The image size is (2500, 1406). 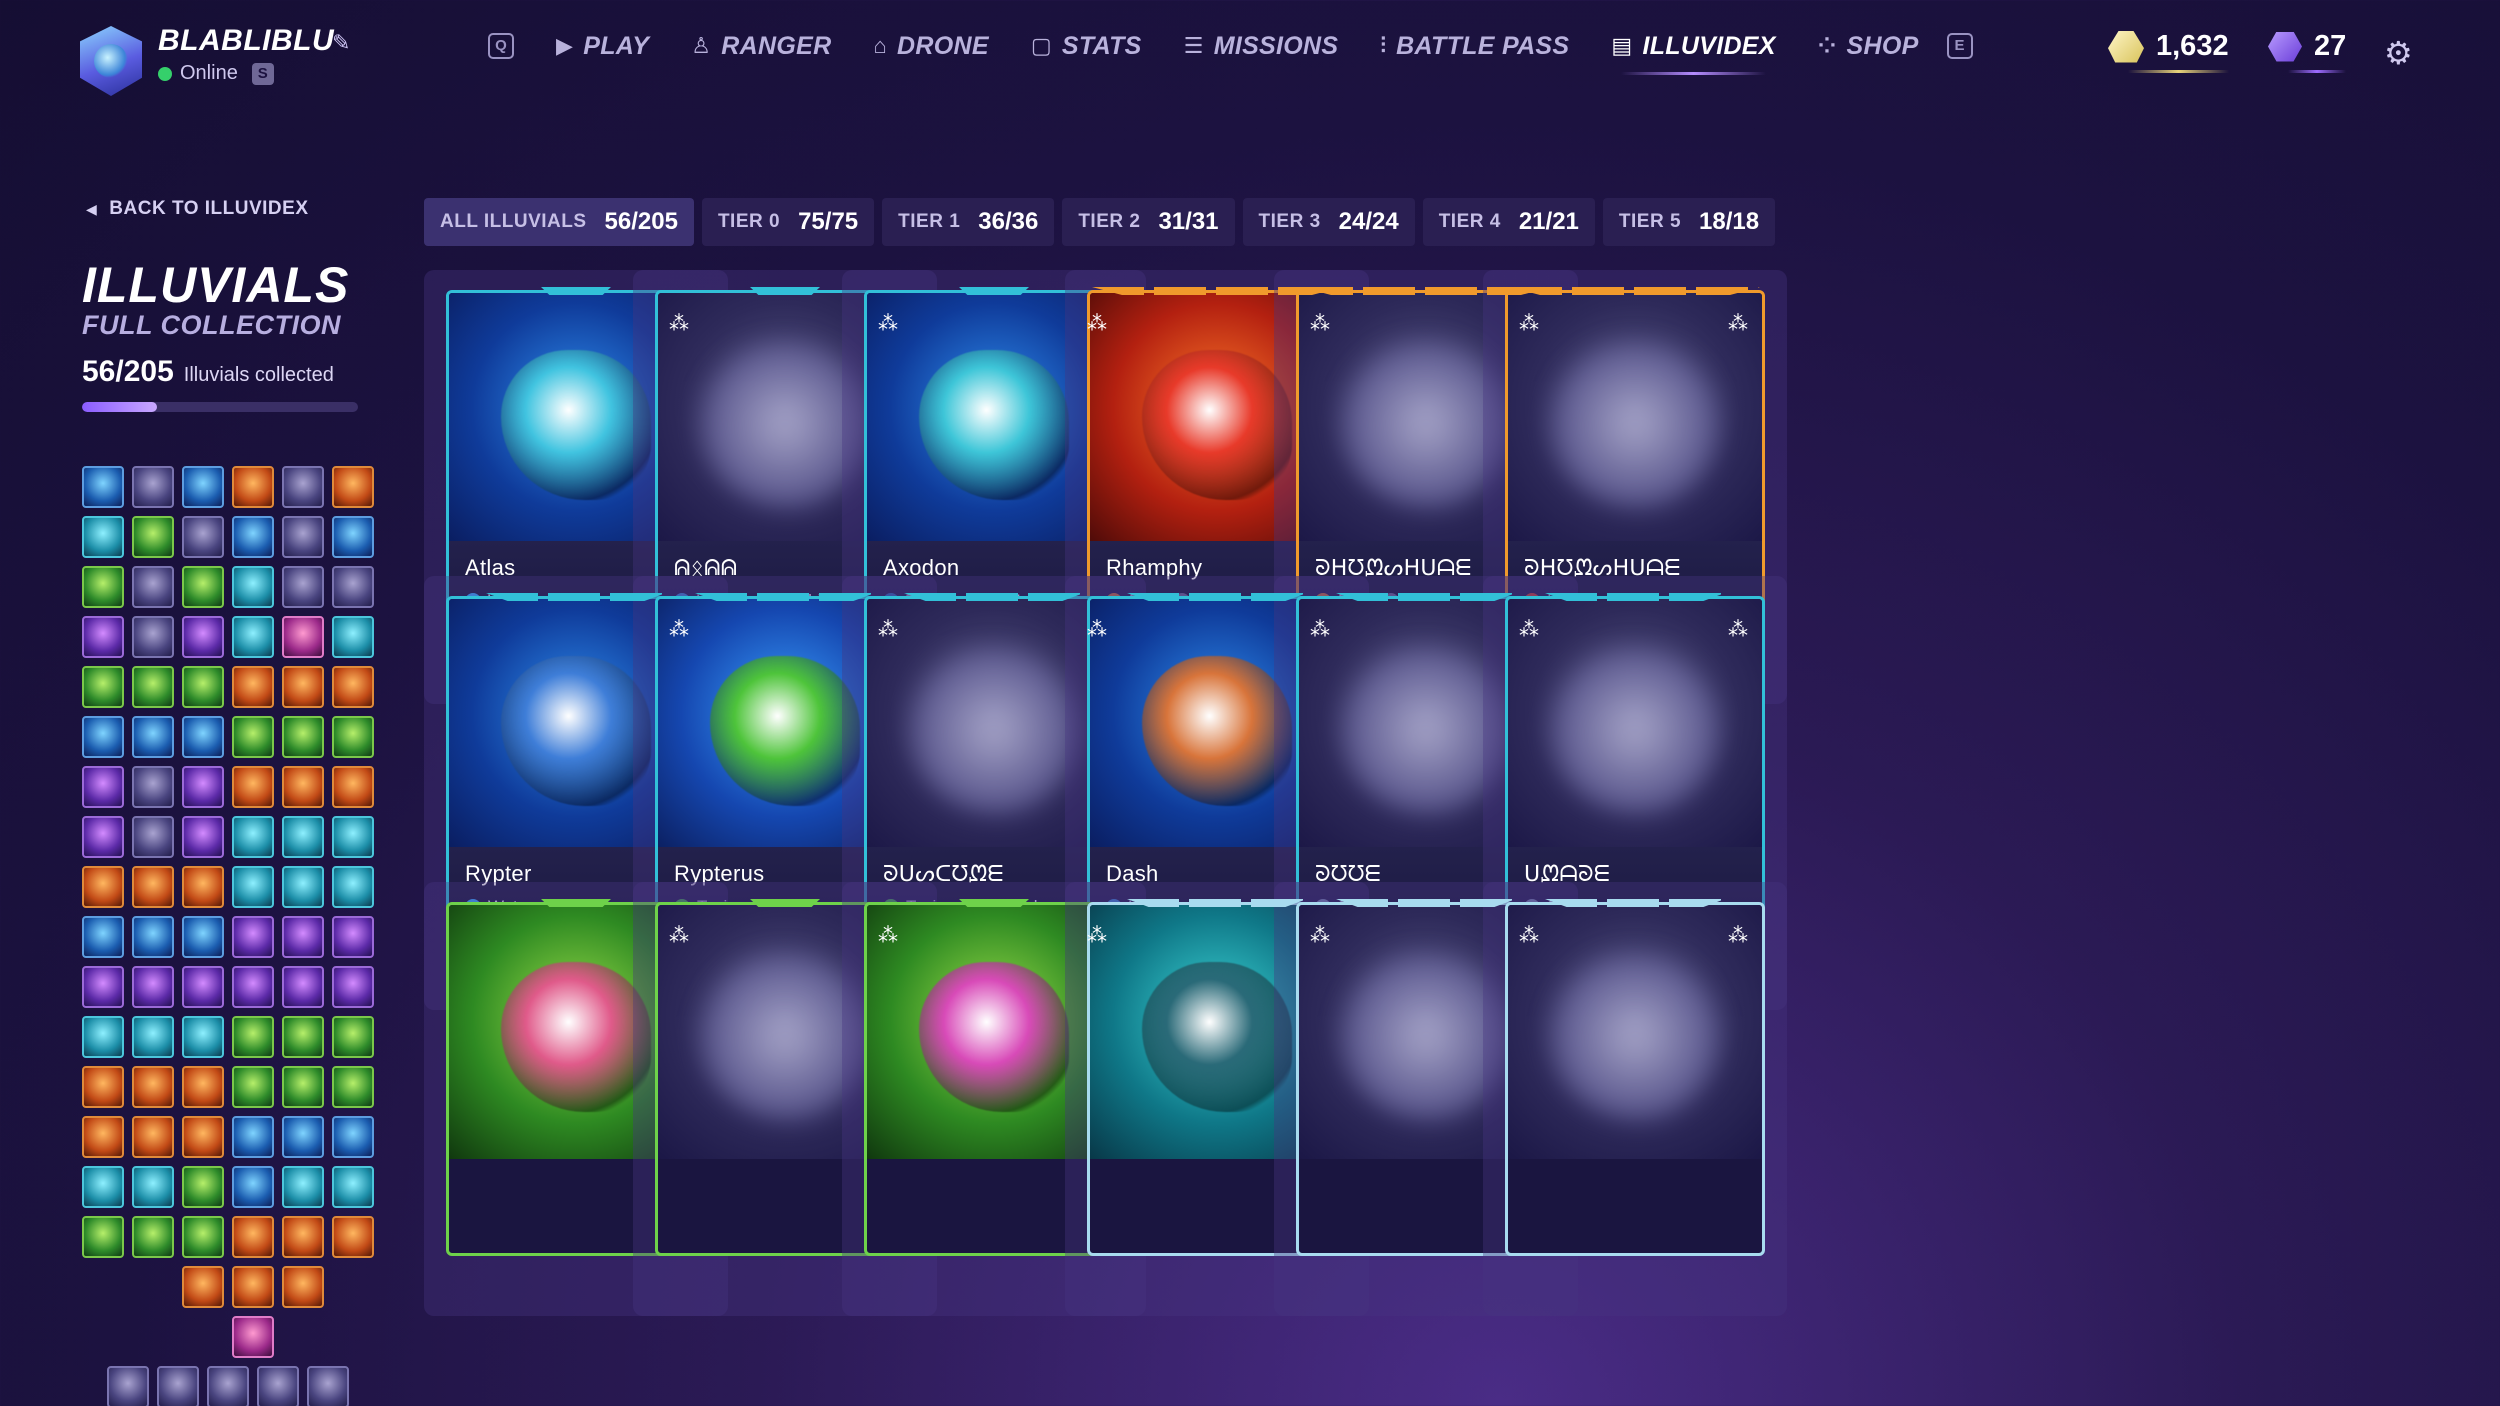 What do you see at coordinates (1693, 53) in the screenshot?
I see `nav-illuvidex: ▤ ILLUVIDEX` at bounding box center [1693, 53].